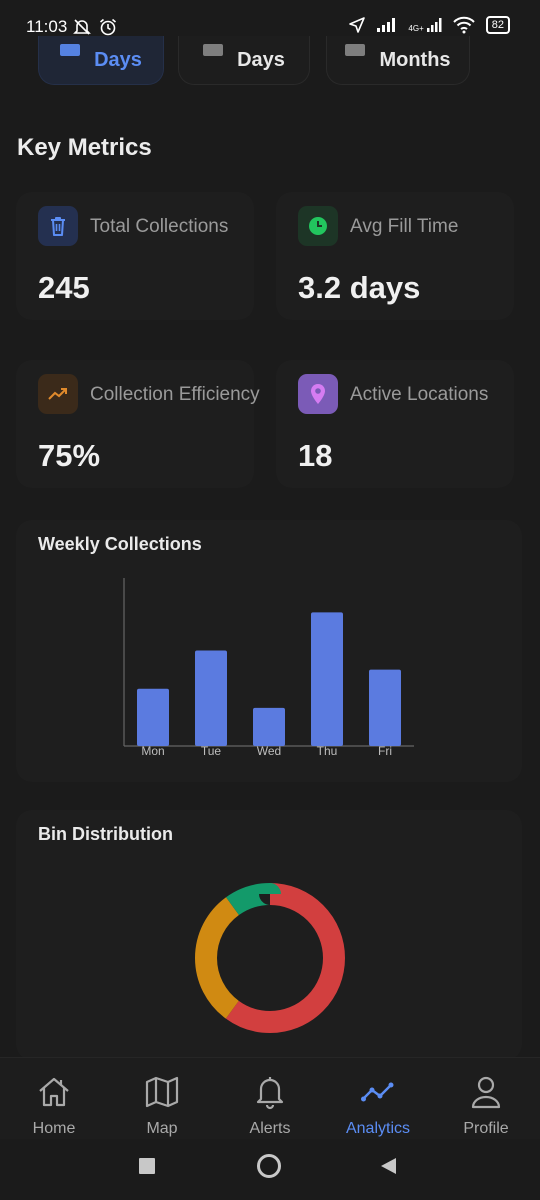  What do you see at coordinates (318, 394) in the screenshot?
I see `map-pin-icon` at bounding box center [318, 394].